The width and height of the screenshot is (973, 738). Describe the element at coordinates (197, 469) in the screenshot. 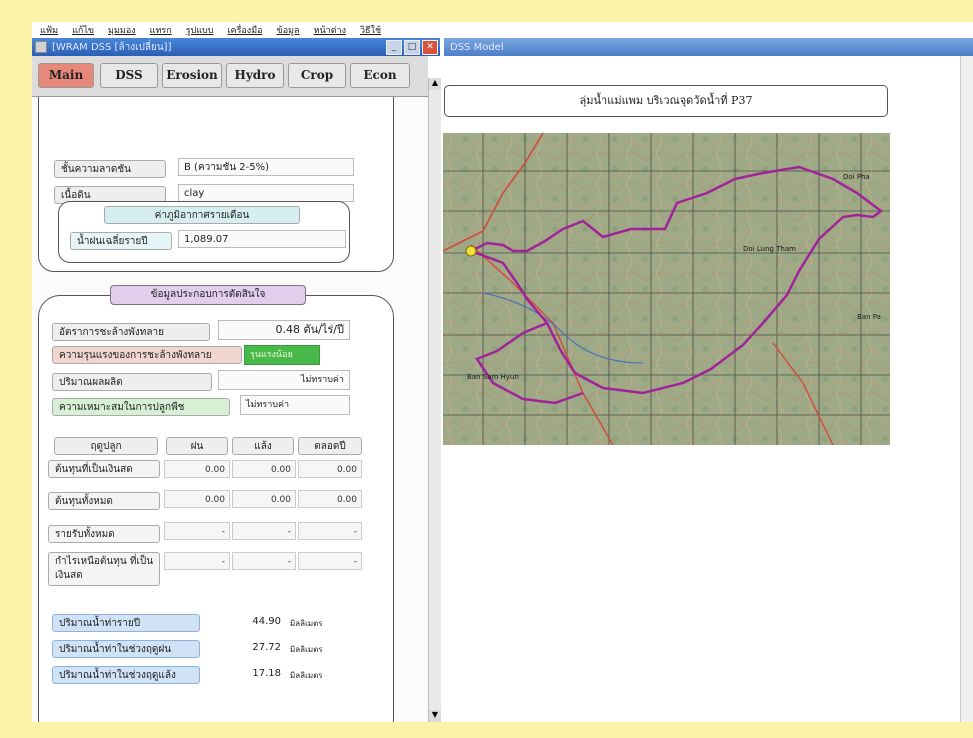

I see `cash-cost-rainy: 0.00` at that location.